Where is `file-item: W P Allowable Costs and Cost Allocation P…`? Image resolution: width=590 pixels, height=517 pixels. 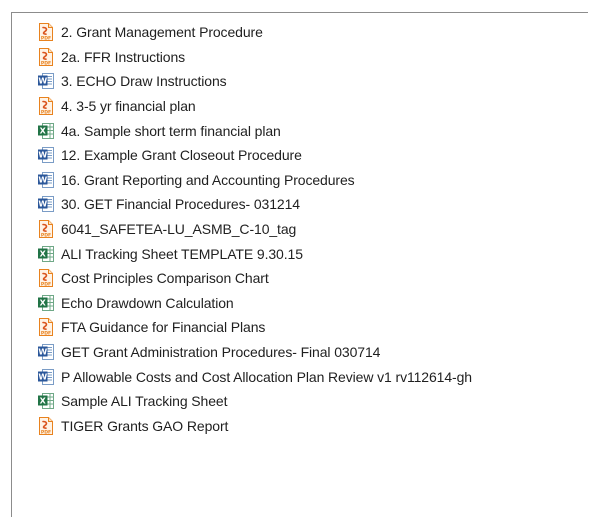 file-item: W P Allowable Costs and Cost Allocation P… is located at coordinates (254, 376).